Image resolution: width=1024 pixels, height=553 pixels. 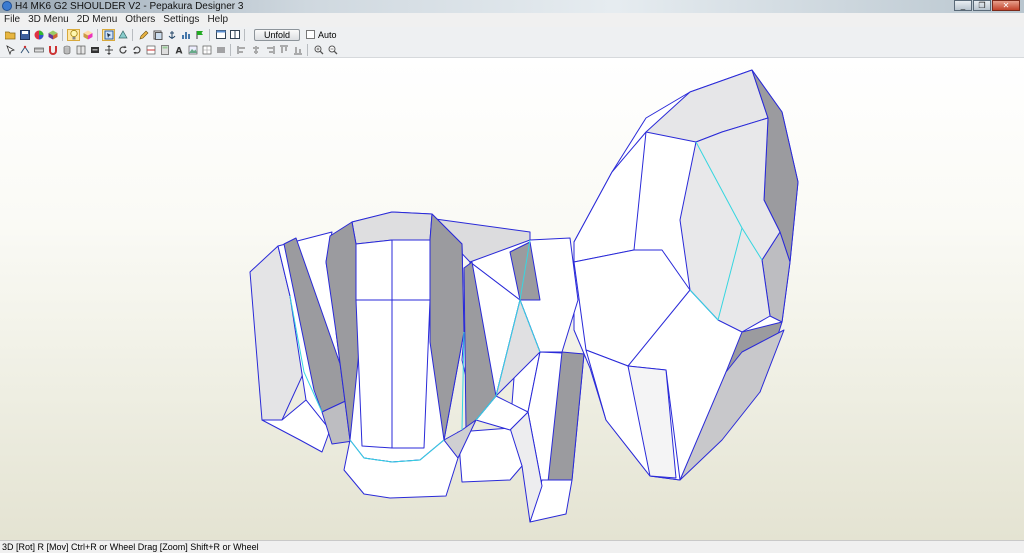 I want to click on close-button: ✕, so click(x=1006, y=5).